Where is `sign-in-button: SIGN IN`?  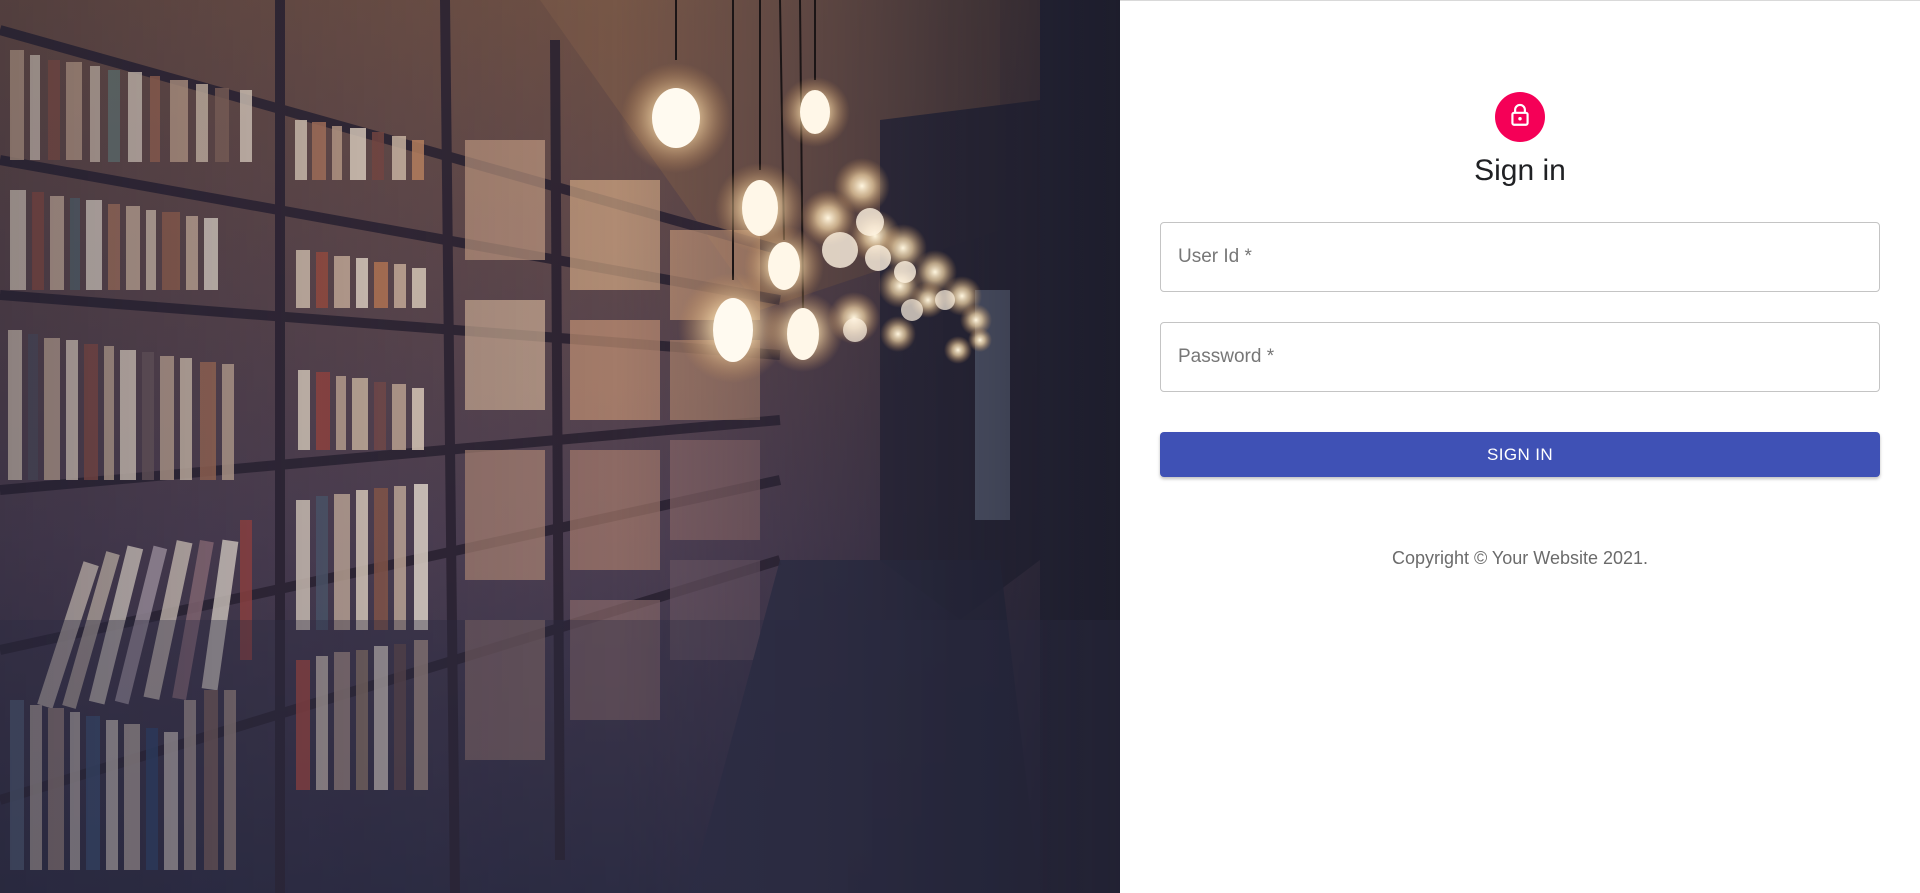 sign-in-button: SIGN IN is located at coordinates (1520, 454).